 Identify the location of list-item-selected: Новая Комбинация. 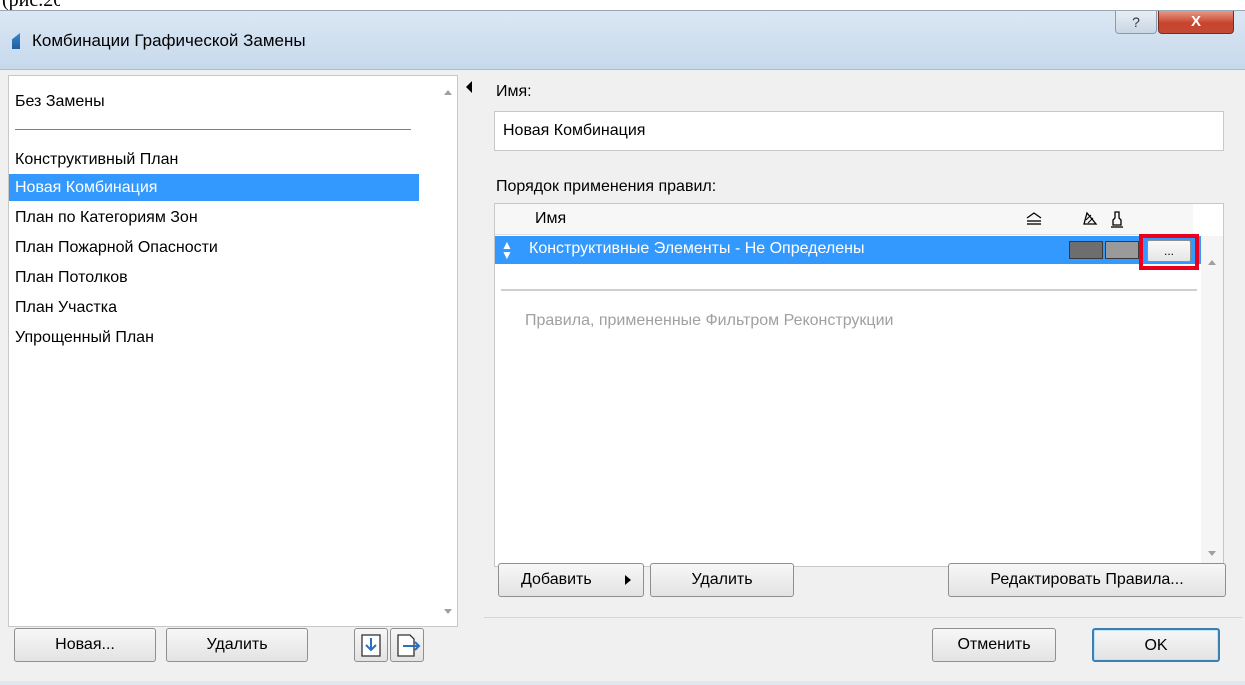
(214, 187).